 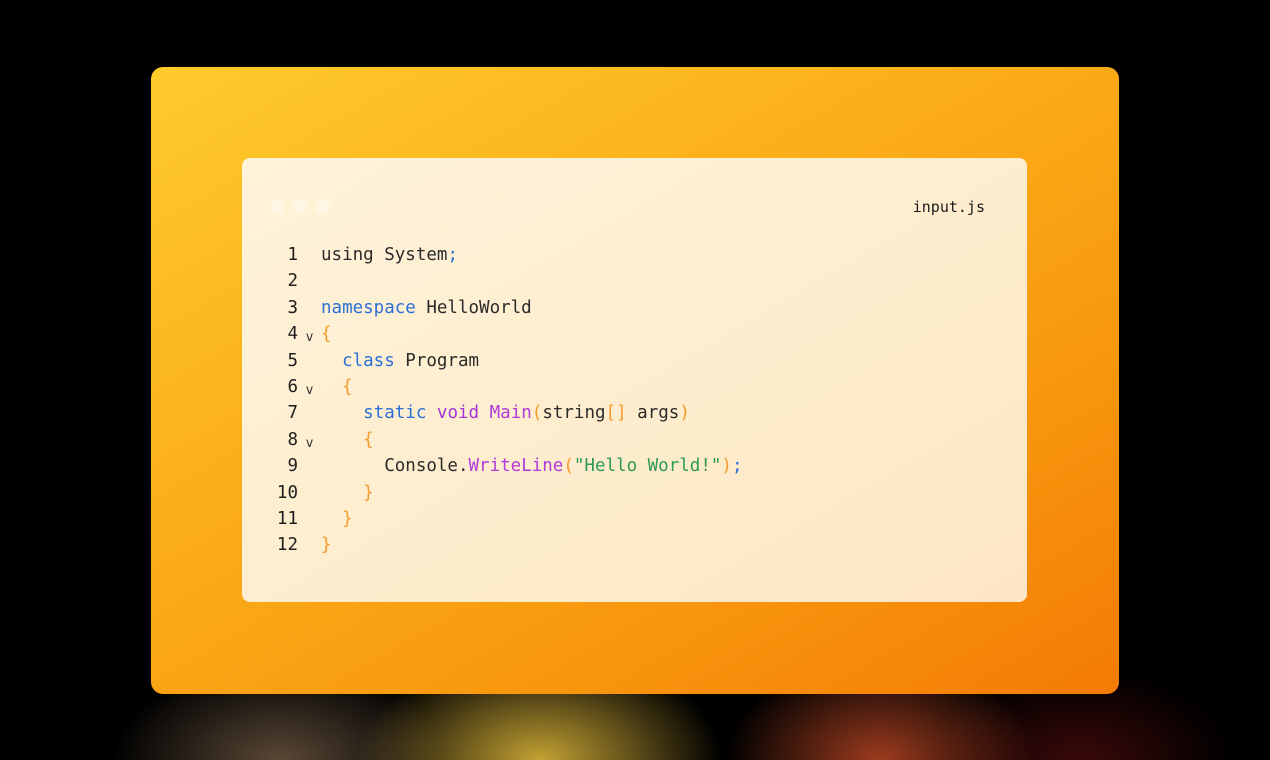 I want to click on code-token: using System, so click(x=384, y=255).